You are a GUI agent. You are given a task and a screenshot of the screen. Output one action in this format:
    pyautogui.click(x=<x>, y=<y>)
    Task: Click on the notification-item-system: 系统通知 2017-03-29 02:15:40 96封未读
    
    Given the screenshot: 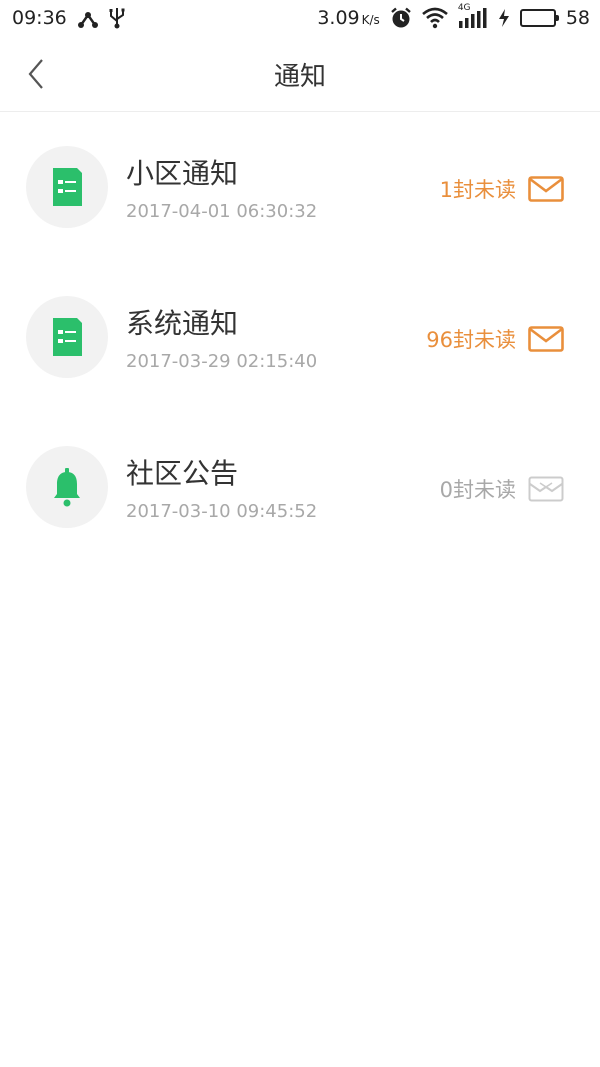 What is the action you would take?
    pyautogui.click(x=300, y=337)
    